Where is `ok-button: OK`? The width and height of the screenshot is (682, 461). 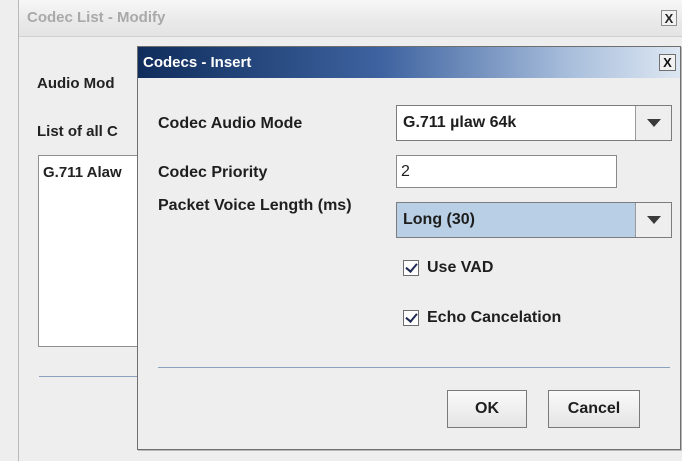
ok-button: OK is located at coordinates (487, 409).